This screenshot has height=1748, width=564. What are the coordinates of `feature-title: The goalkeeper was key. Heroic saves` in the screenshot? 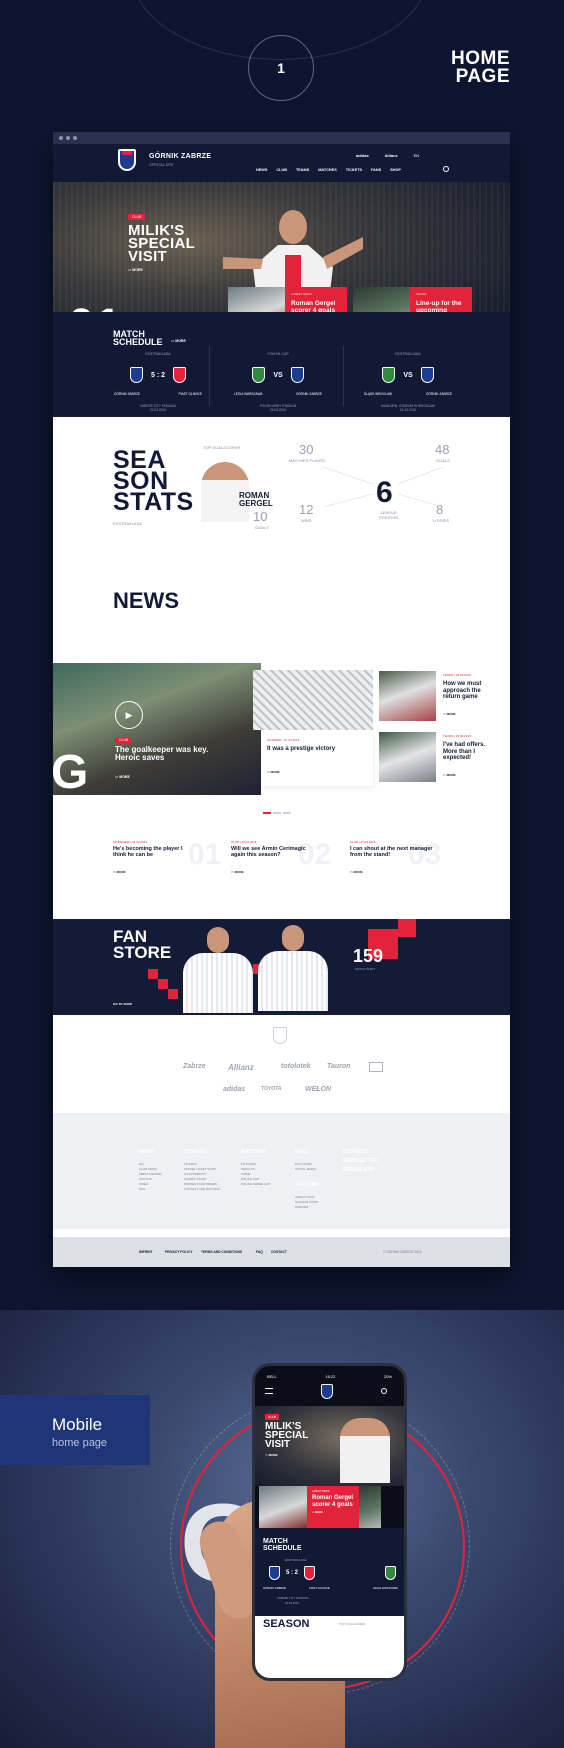 It's located at (162, 753).